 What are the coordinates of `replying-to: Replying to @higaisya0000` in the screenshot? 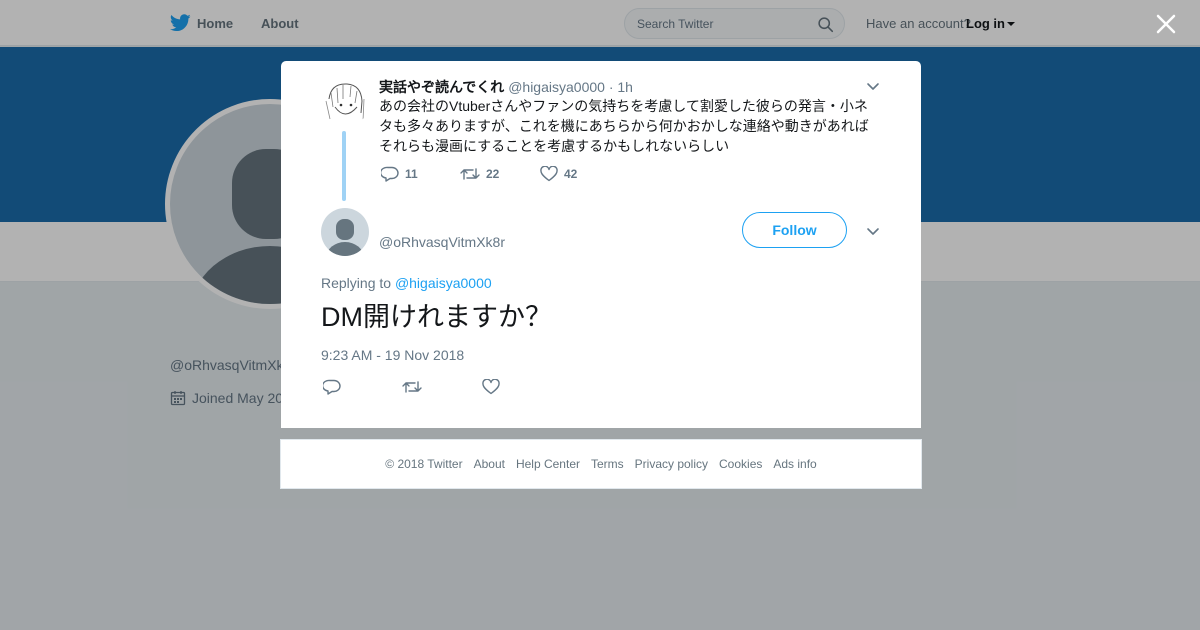 It's located at (406, 283).